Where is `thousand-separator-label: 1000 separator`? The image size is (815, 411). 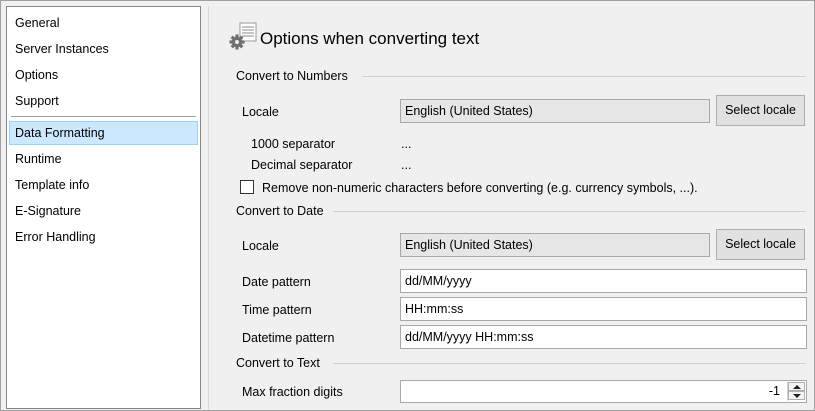
thousand-separator-label: 1000 separator is located at coordinates (293, 144).